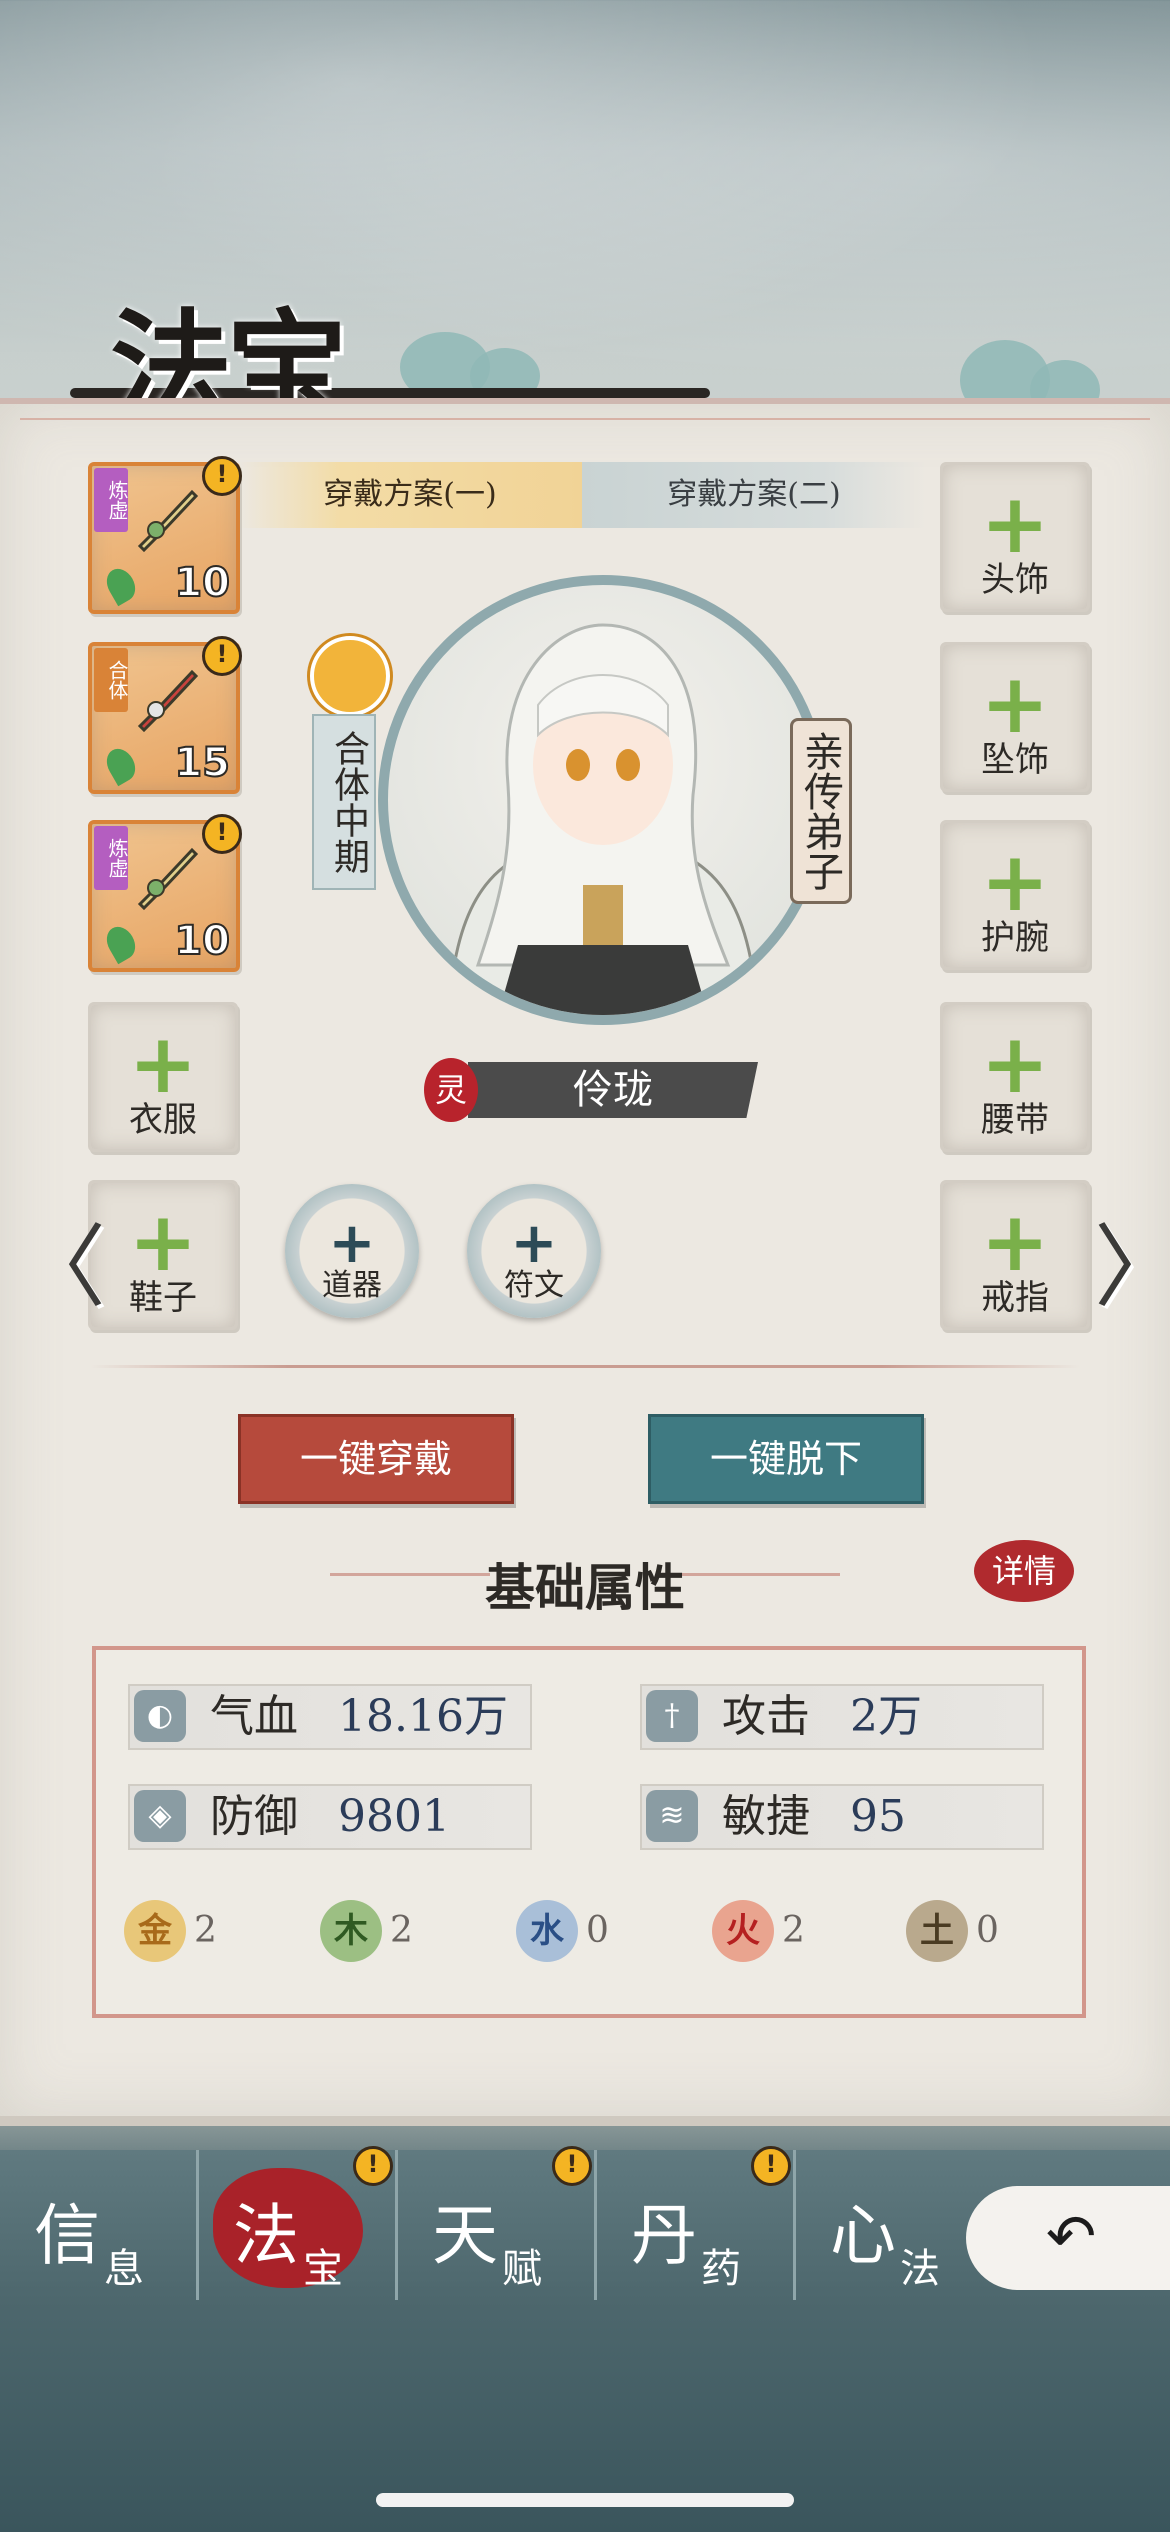  Describe the element at coordinates (352, 1285) in the screenshot. I see `slot-label: 道器` at that location.